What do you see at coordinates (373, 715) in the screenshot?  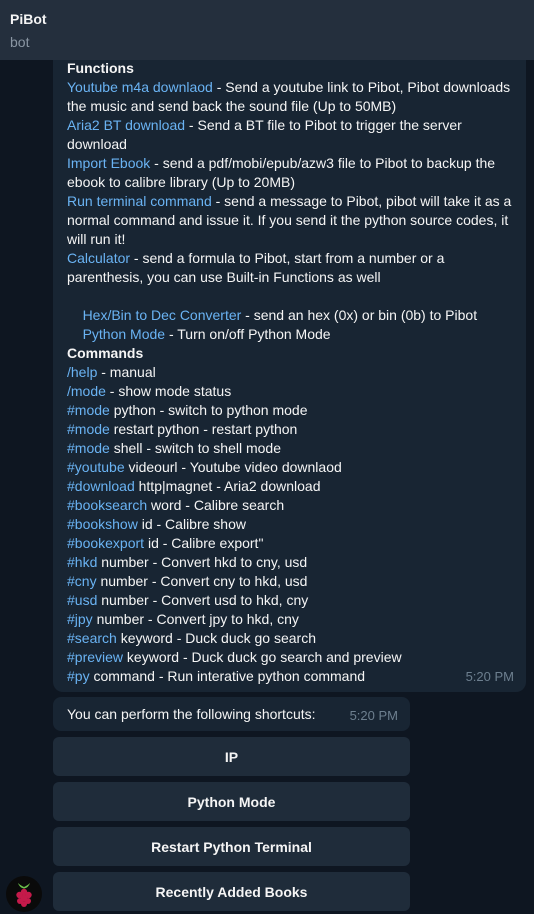 I see `shortcuts-time: 5:20 PM` at bounding box center [373, 715].